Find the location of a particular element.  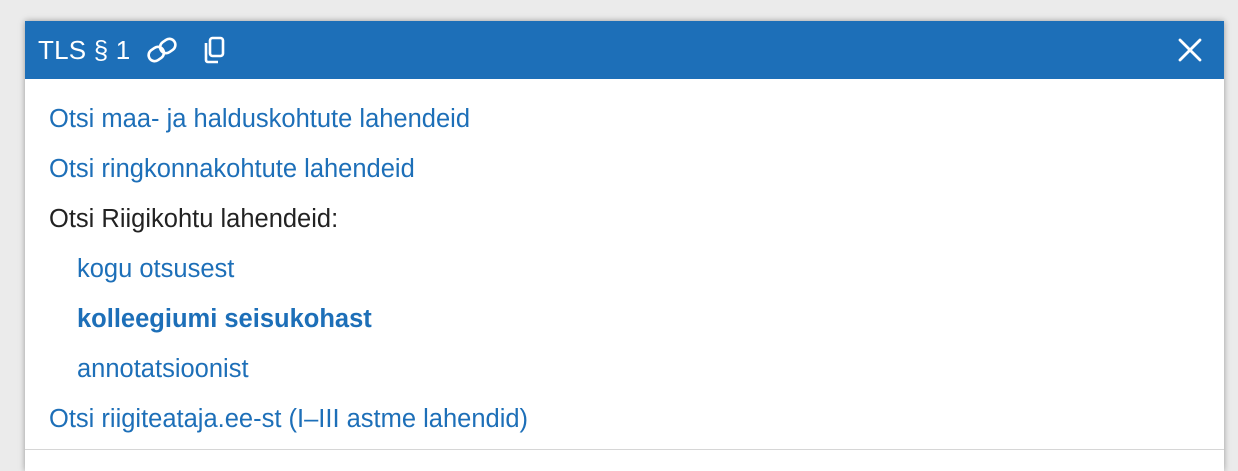

search-supreme-annotation-link: annotatsioonist is located at coordinates (163, 369).